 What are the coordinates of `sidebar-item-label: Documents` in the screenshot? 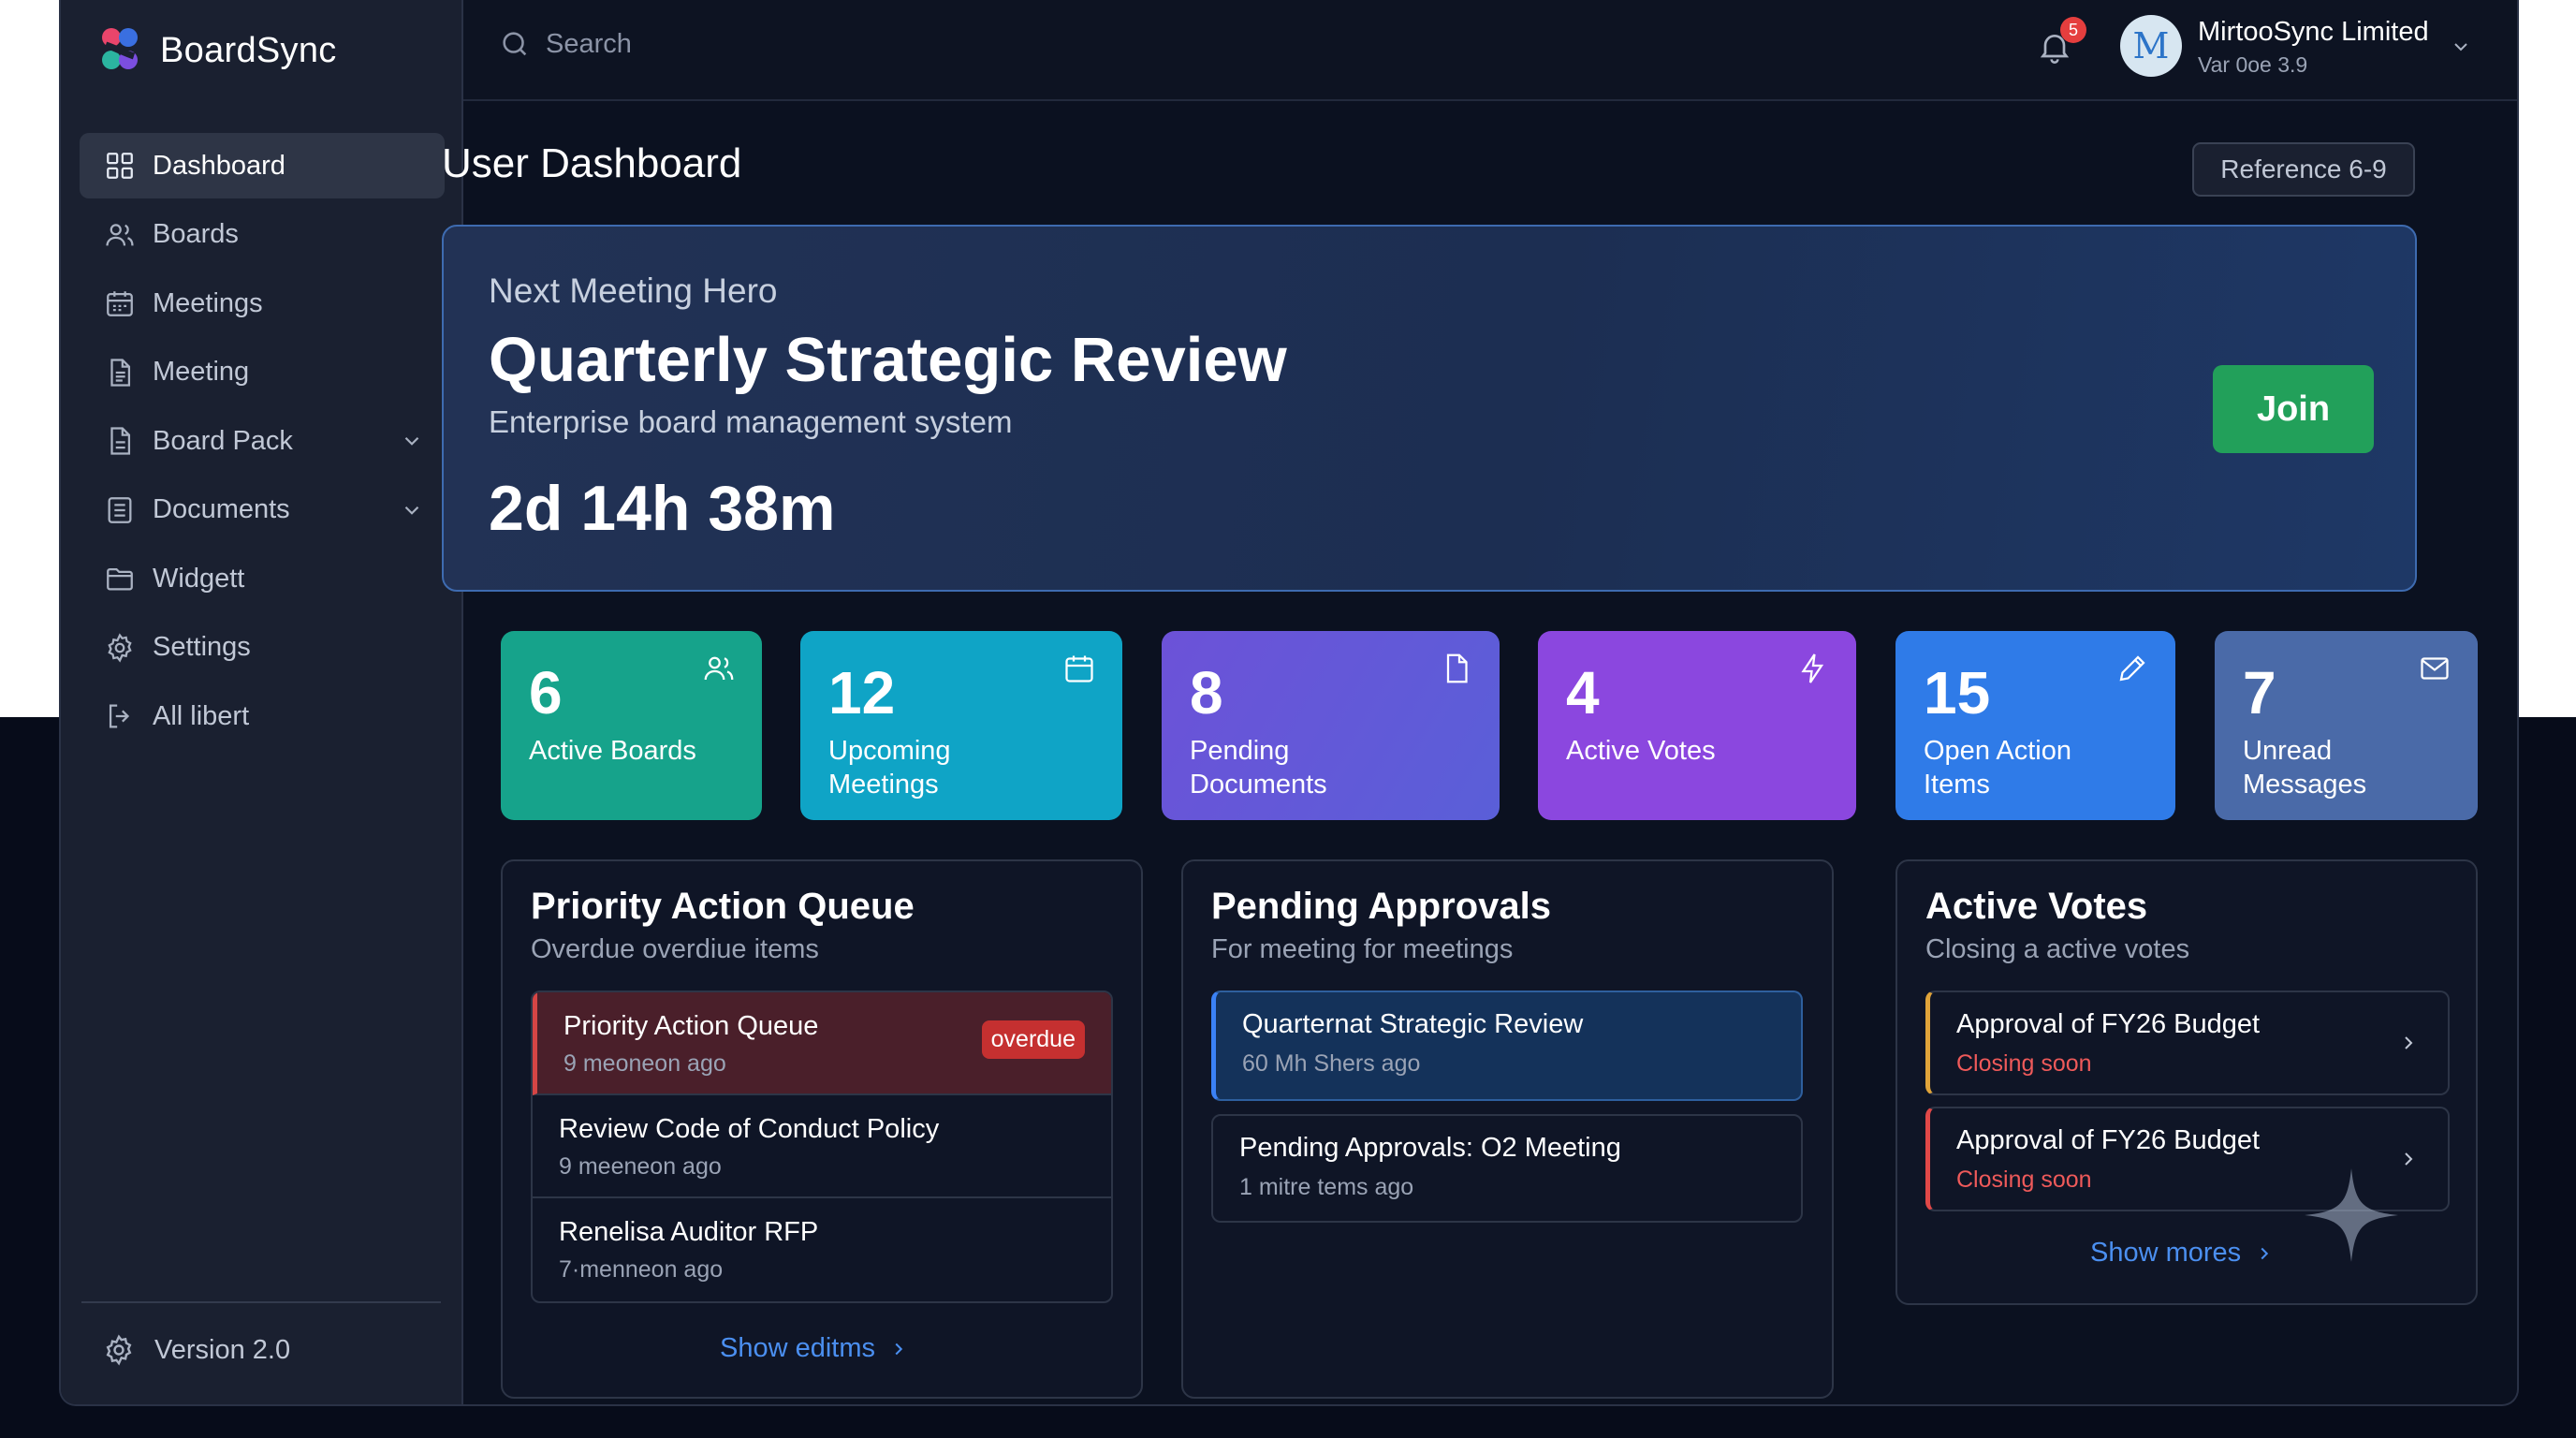 It's located at (221, 509).